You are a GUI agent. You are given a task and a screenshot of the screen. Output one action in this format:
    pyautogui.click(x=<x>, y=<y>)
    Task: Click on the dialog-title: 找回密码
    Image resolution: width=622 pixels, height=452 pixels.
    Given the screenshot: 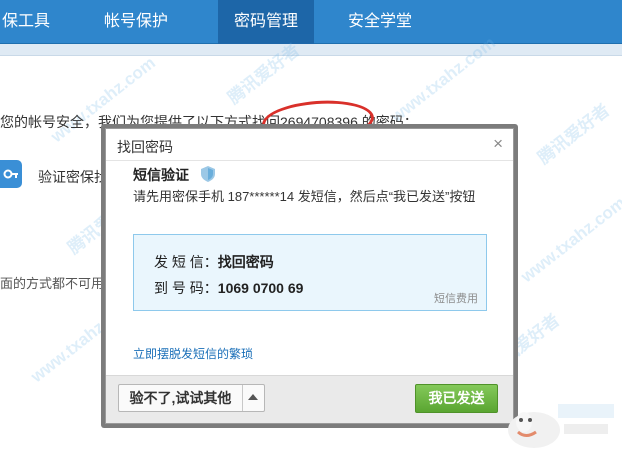 What is the action you would take?
    pyautogui.click(x=145, y=147)
    